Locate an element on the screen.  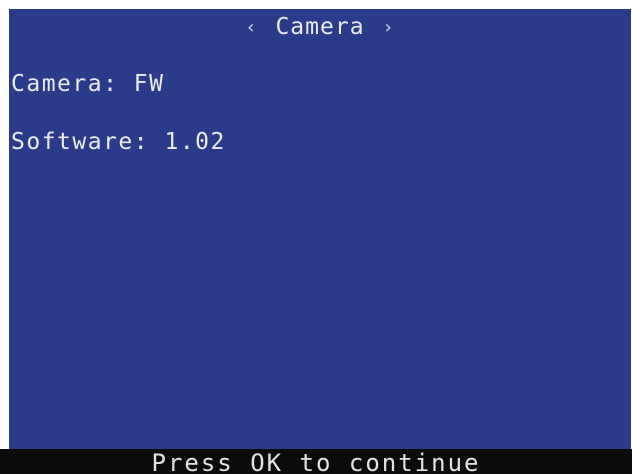
continue-prompt: Press OK to continue is located at coordinates (316, 461).